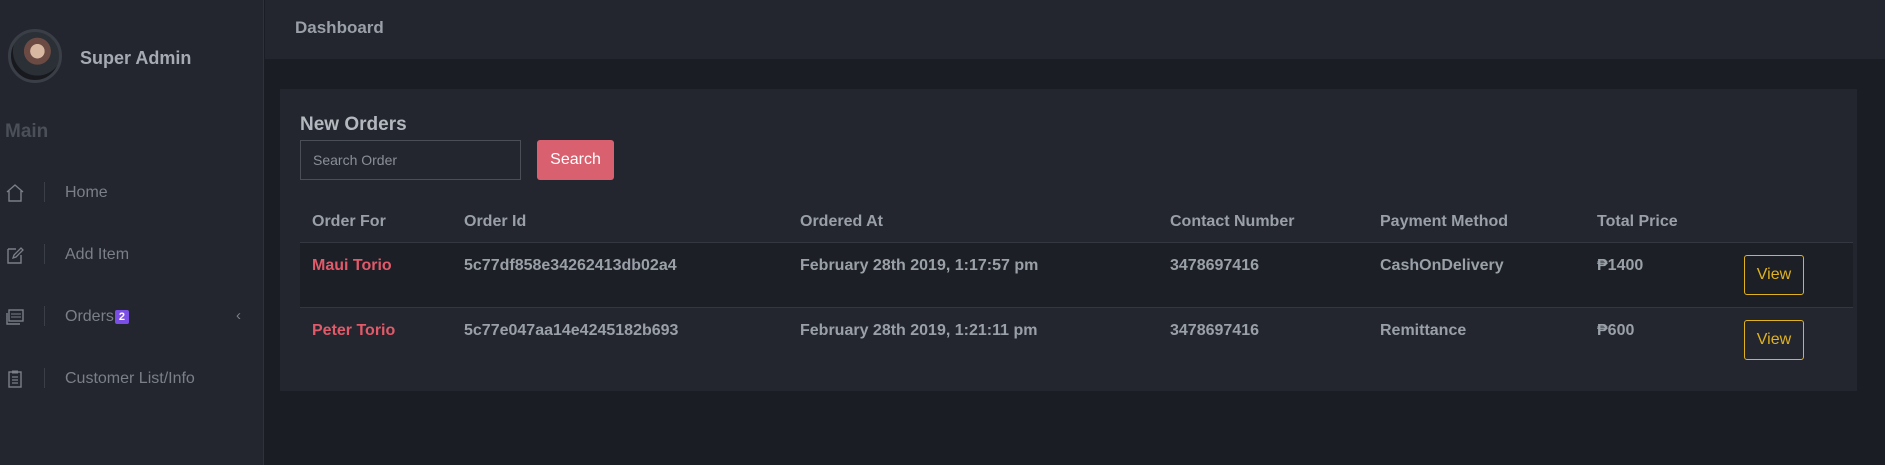 The height and width of the screenshot is (465, 1885). I want to click on column-header-actions, so click(1792, 223).